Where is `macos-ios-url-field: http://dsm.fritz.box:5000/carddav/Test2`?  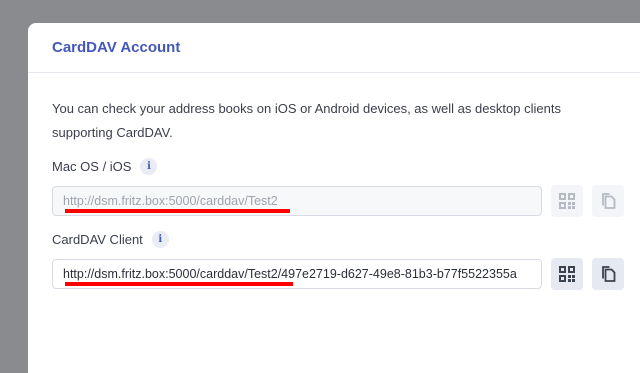
macos-ios-url-field: http://dsm.fritz.box:5000/carddav/Test2 is located at coordinates (297, 201).